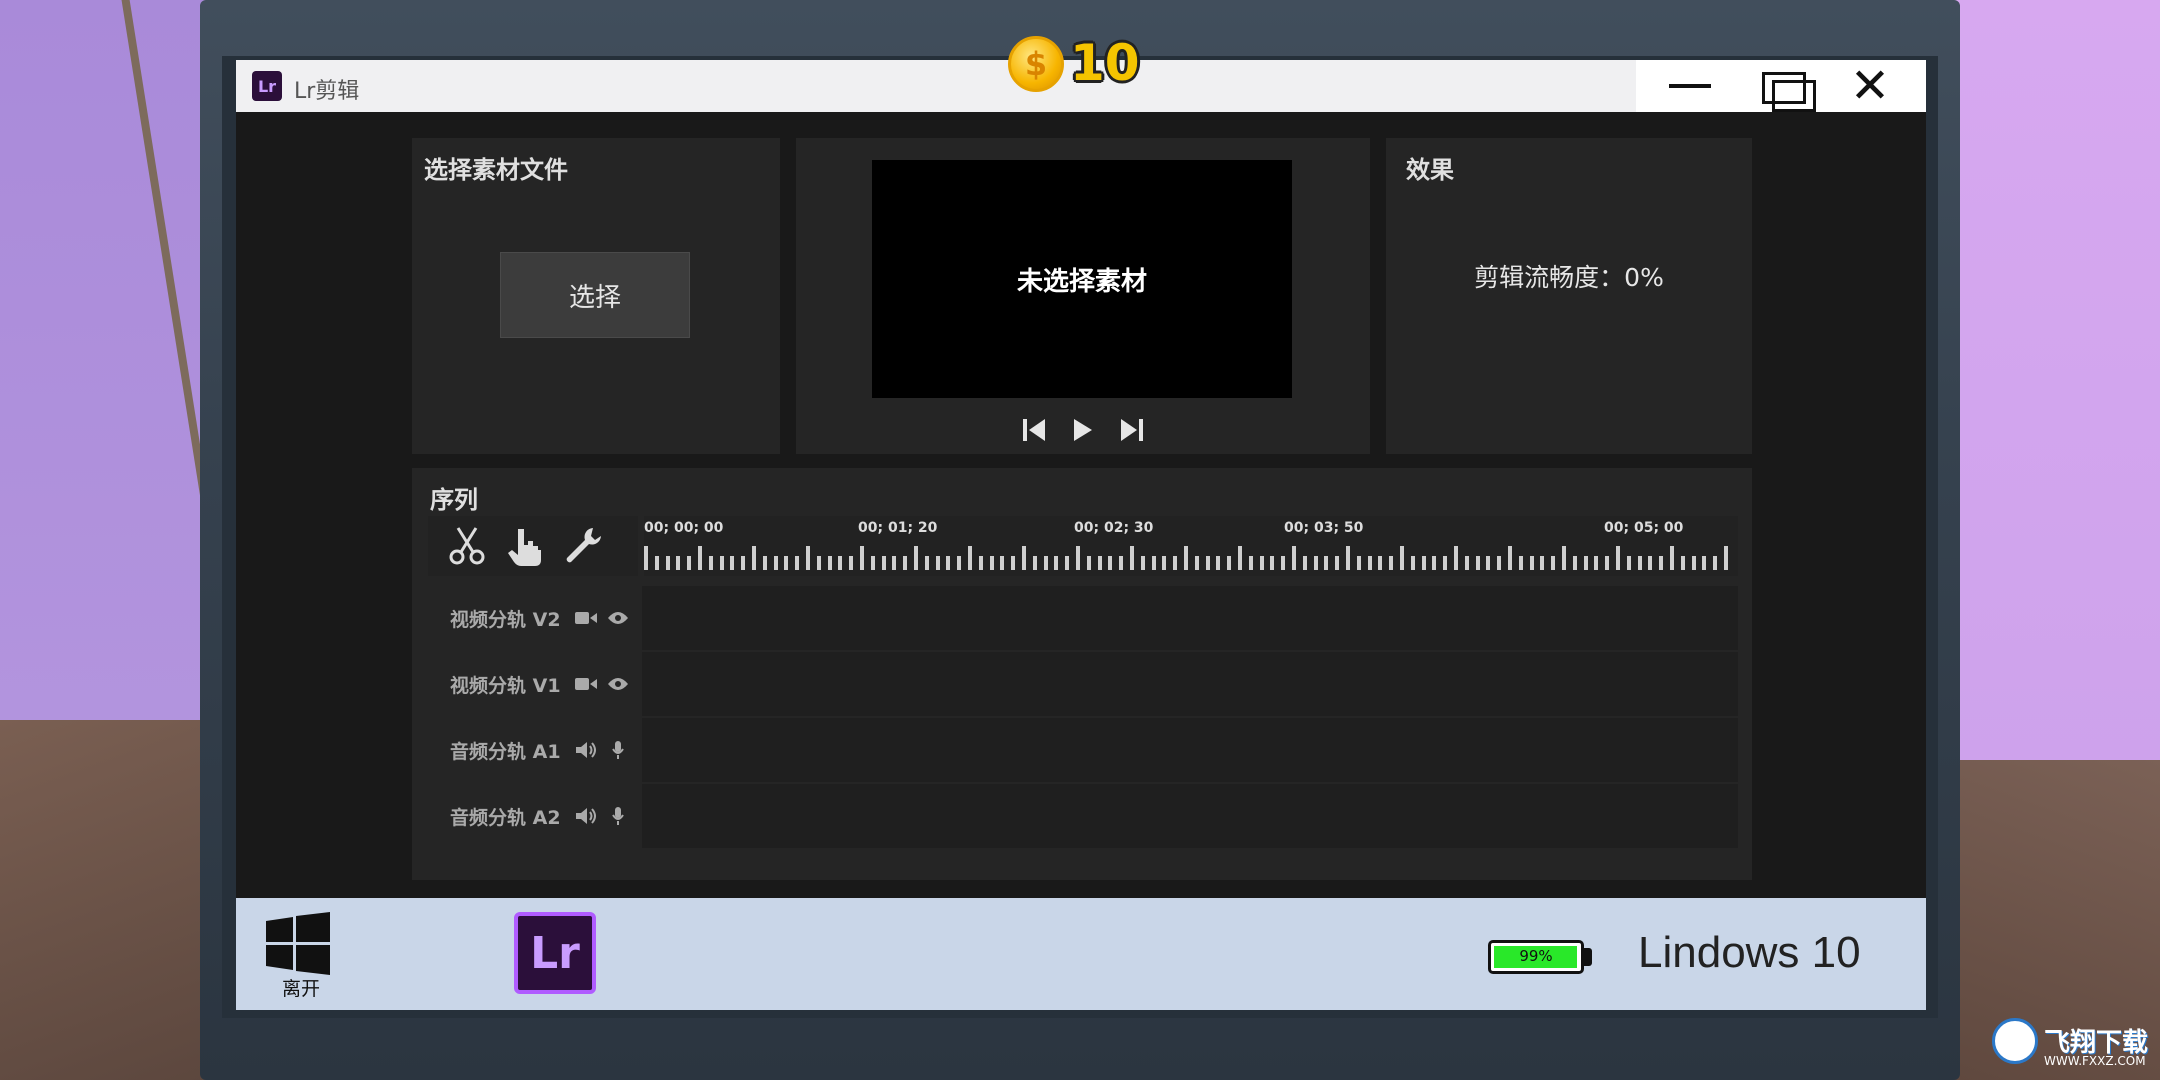 This screenshot has width=2160, height=1080. Describe the element at coordinates (298, 943) in the screenshot. I see `windows-logo-icon` at that location.